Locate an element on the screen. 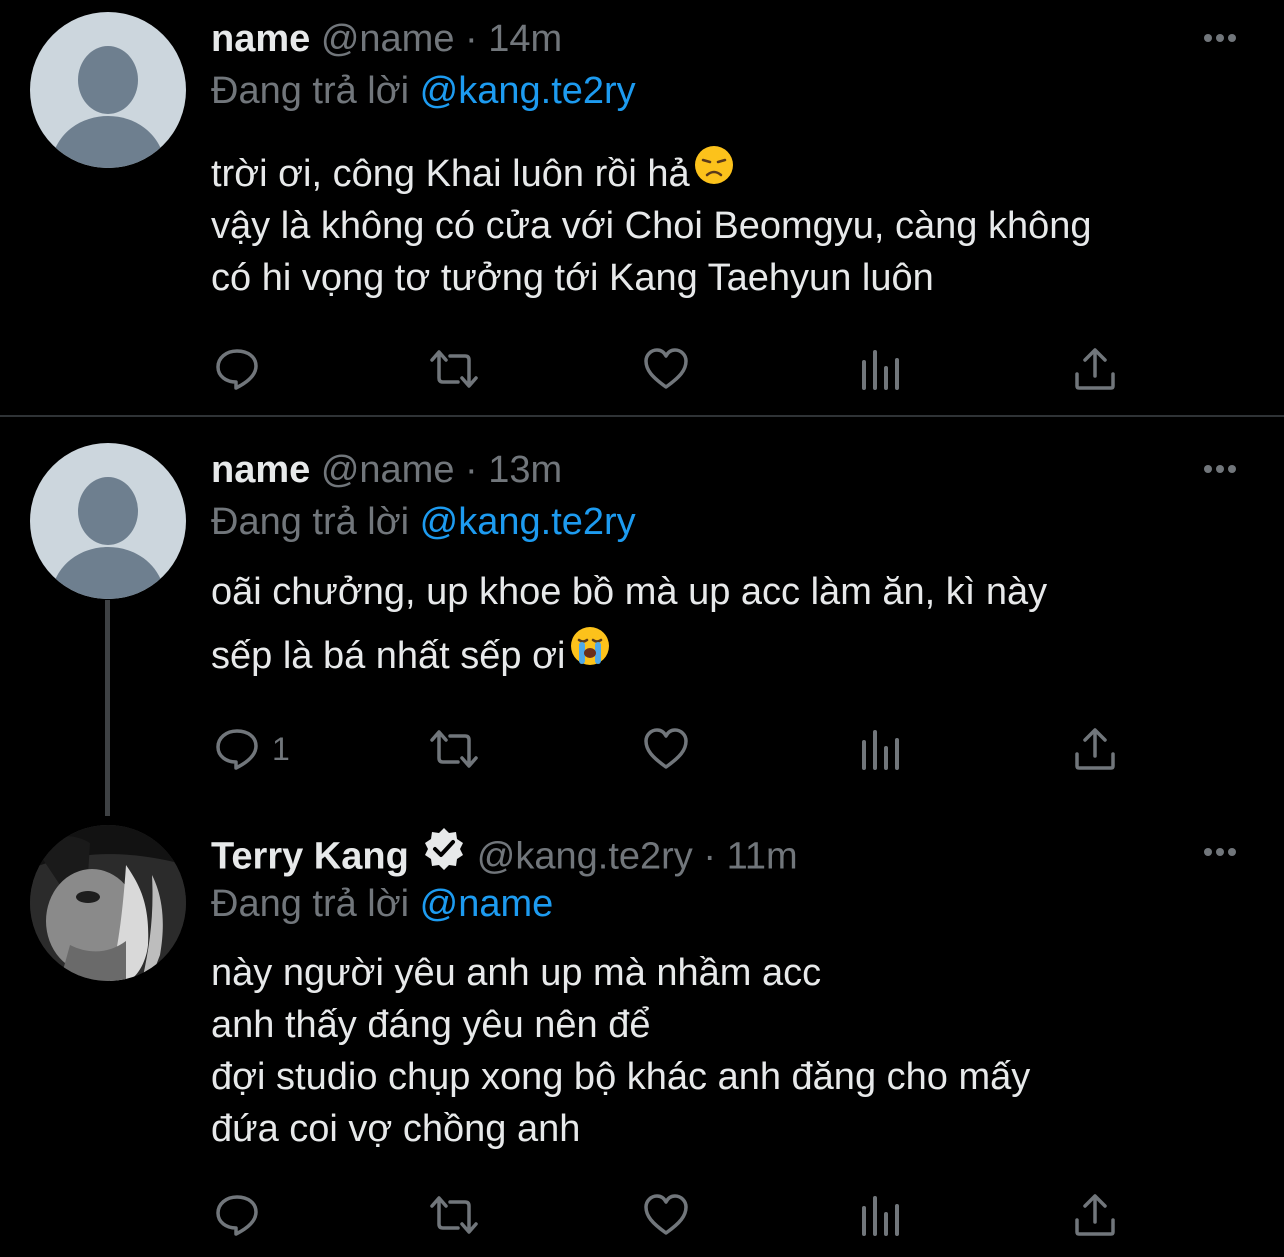 This screenshot has width=1284, height=1257. tweet-line: đứa coi vợ chồng anh is located at coordinates (396, 1129).